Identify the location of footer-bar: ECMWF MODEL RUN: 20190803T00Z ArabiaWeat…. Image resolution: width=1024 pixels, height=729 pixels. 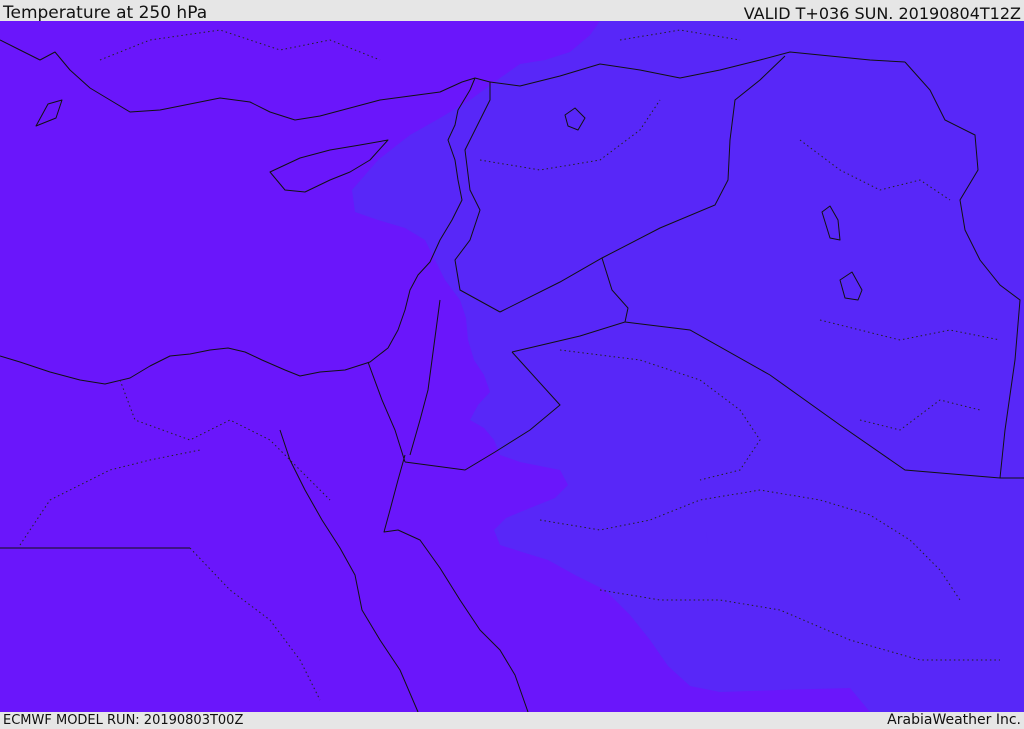
(512, 720).